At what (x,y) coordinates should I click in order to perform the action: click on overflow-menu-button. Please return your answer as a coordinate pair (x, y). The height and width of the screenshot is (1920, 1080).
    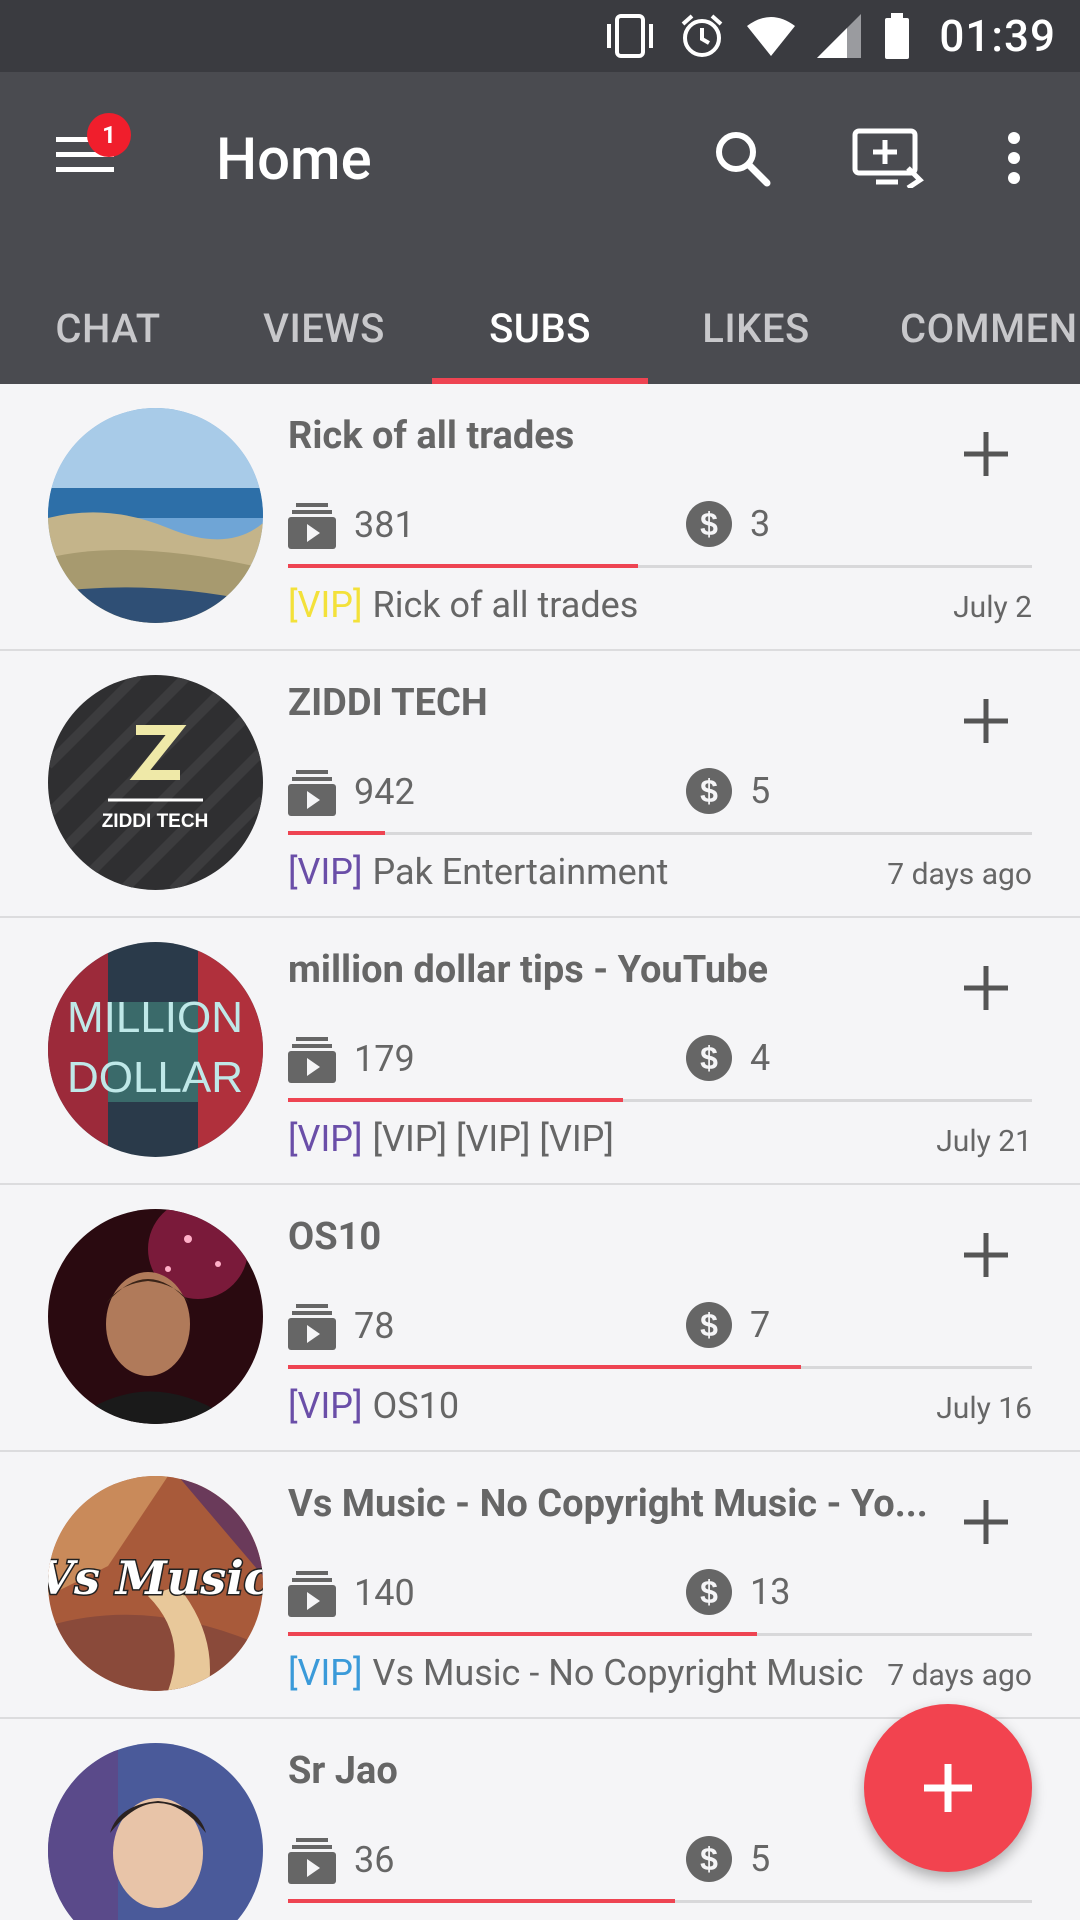
    Looking at the image, I should click on (1014, 158).